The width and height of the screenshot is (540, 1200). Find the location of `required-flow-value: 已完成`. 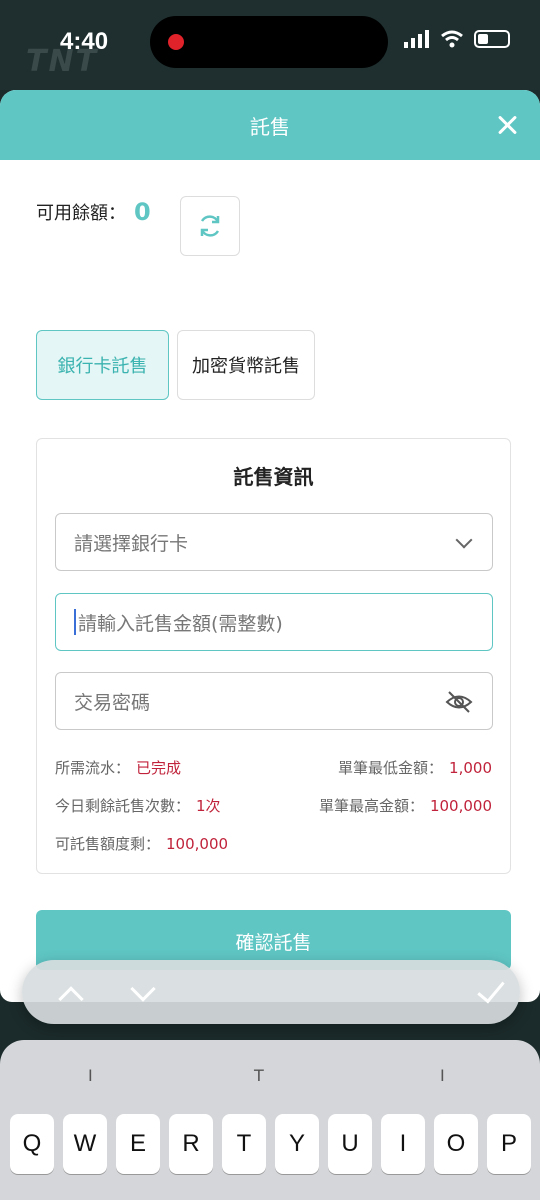

required-flow-value: 已完成 is located at coordinates (159, 768).